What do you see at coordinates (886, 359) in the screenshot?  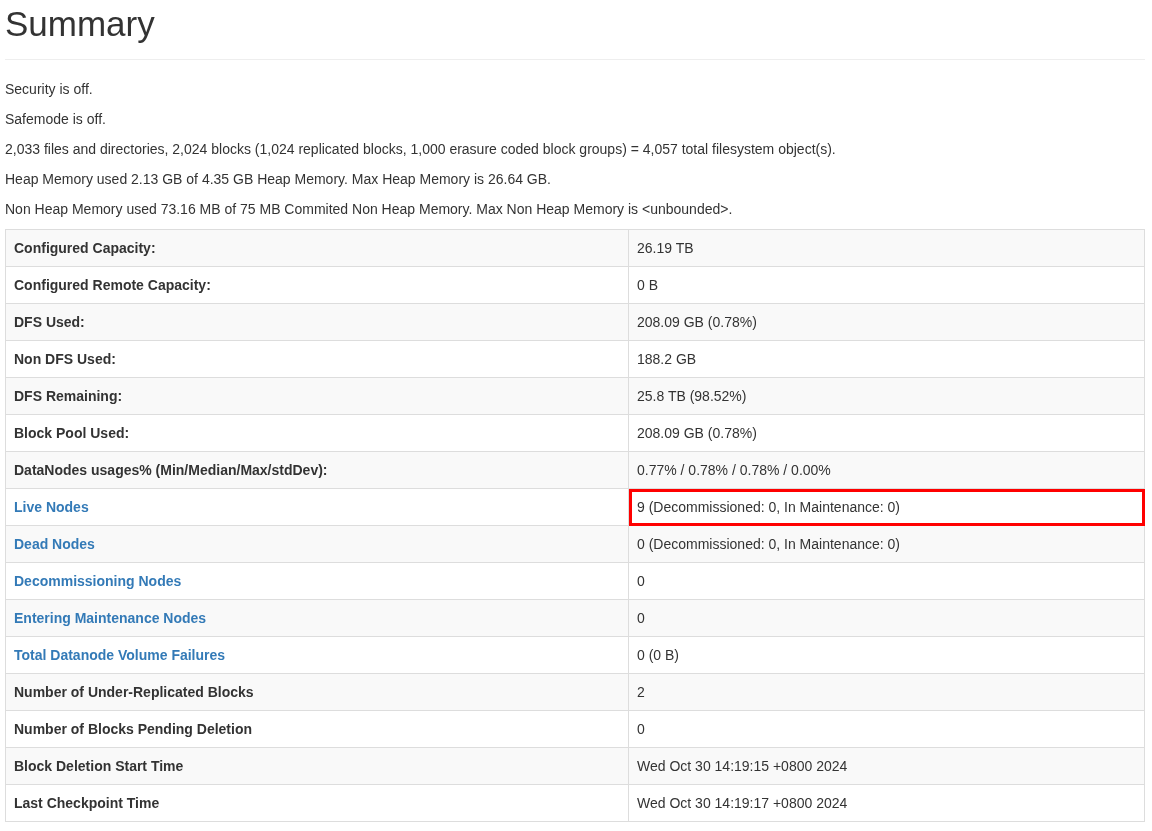 I see `value-cell: 188.2 GB` at bounding box center [886, 359].